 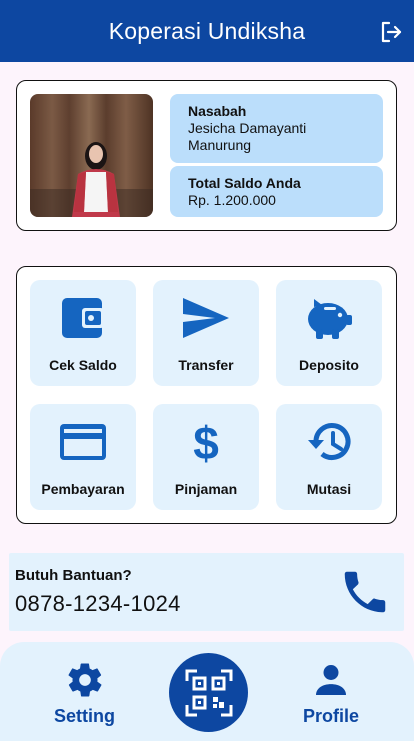 I want to click on menu-pembayaran: Pembayaran, so click(x=83, y=457).